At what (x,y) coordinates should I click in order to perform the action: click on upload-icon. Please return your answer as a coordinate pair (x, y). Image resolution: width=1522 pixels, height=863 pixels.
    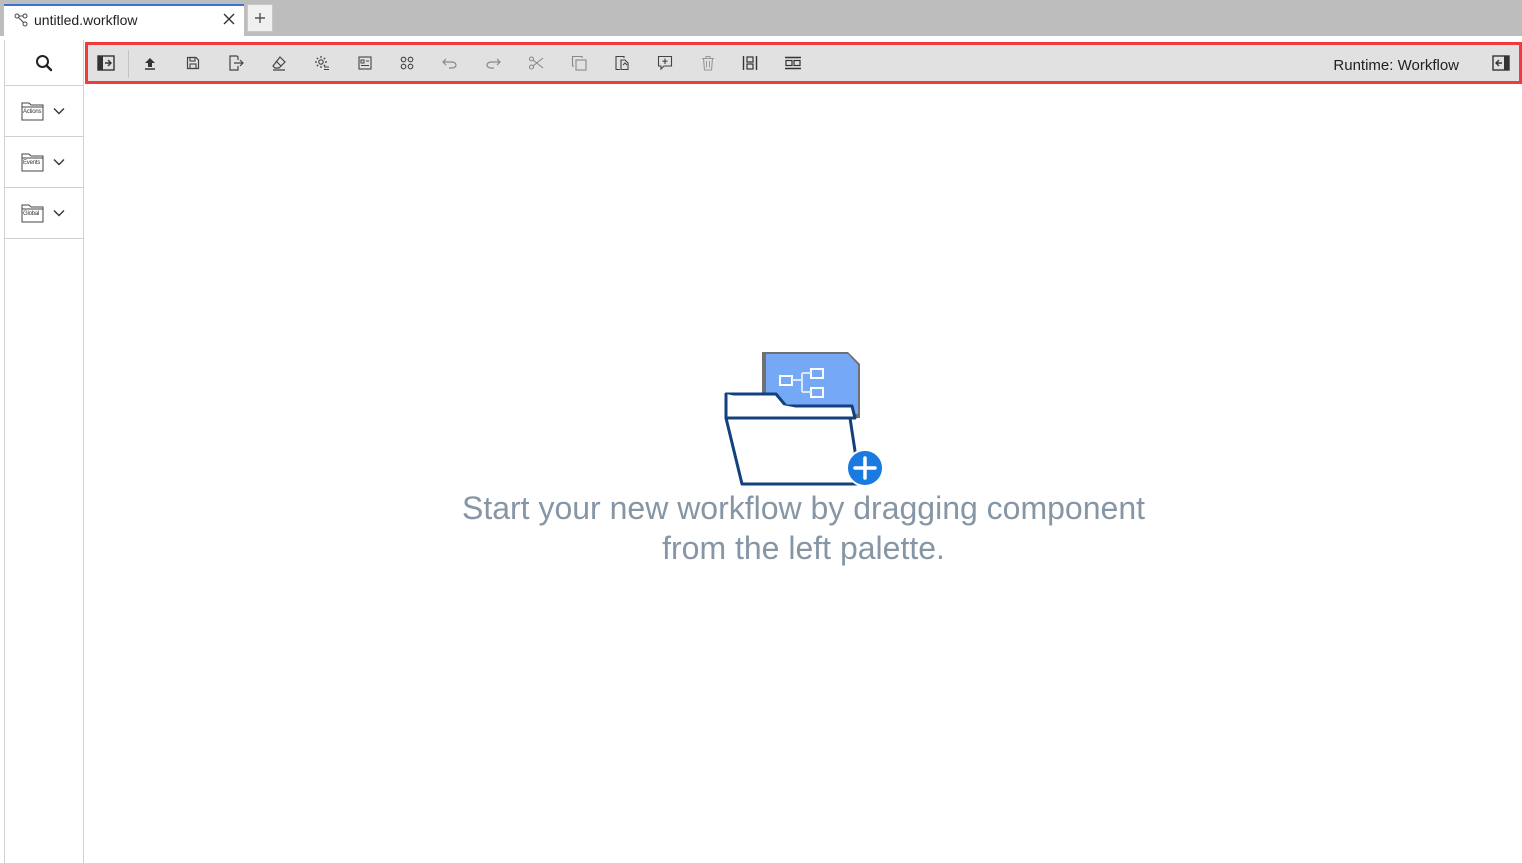
    Looking at the image, I should click on (150, 64).